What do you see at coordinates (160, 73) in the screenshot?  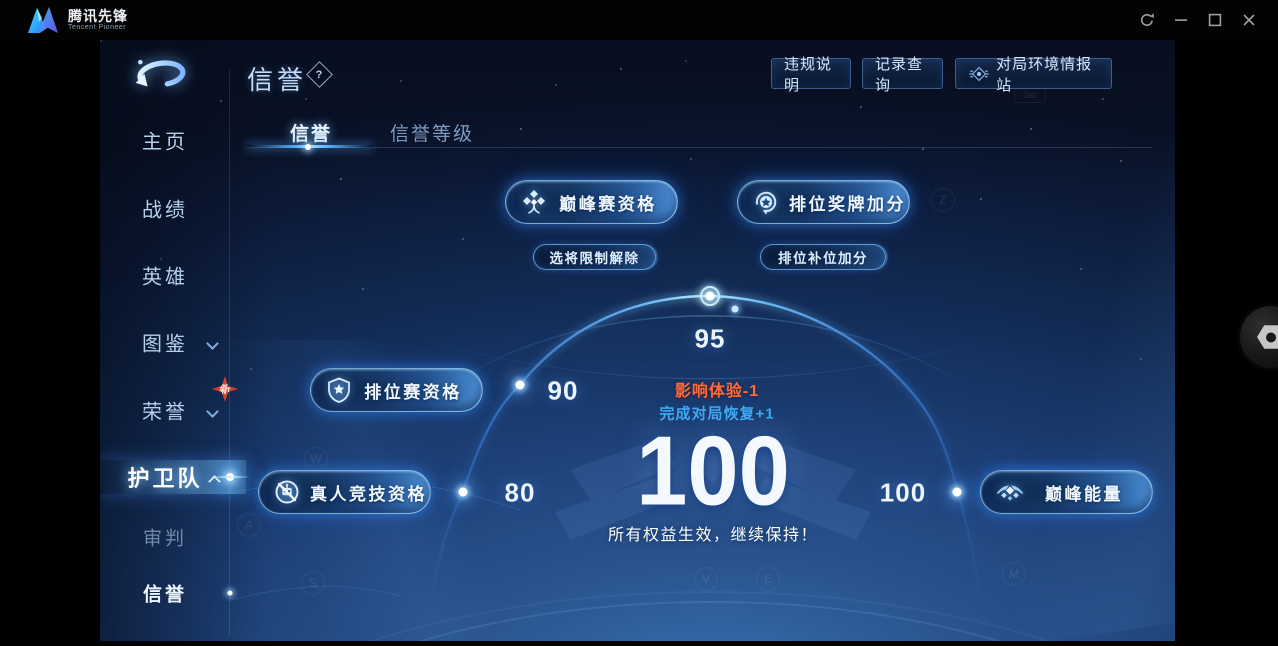 I see `back-arrow-icon` at bounding box center [160, 73].